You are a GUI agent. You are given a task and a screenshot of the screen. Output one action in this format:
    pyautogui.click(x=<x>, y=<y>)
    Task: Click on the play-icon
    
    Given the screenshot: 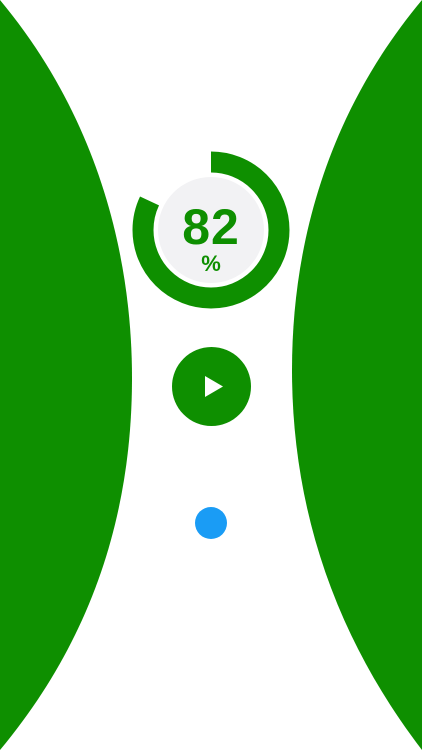 What is the action you would take?
    pyautogui.click(x=214, y=386)
    